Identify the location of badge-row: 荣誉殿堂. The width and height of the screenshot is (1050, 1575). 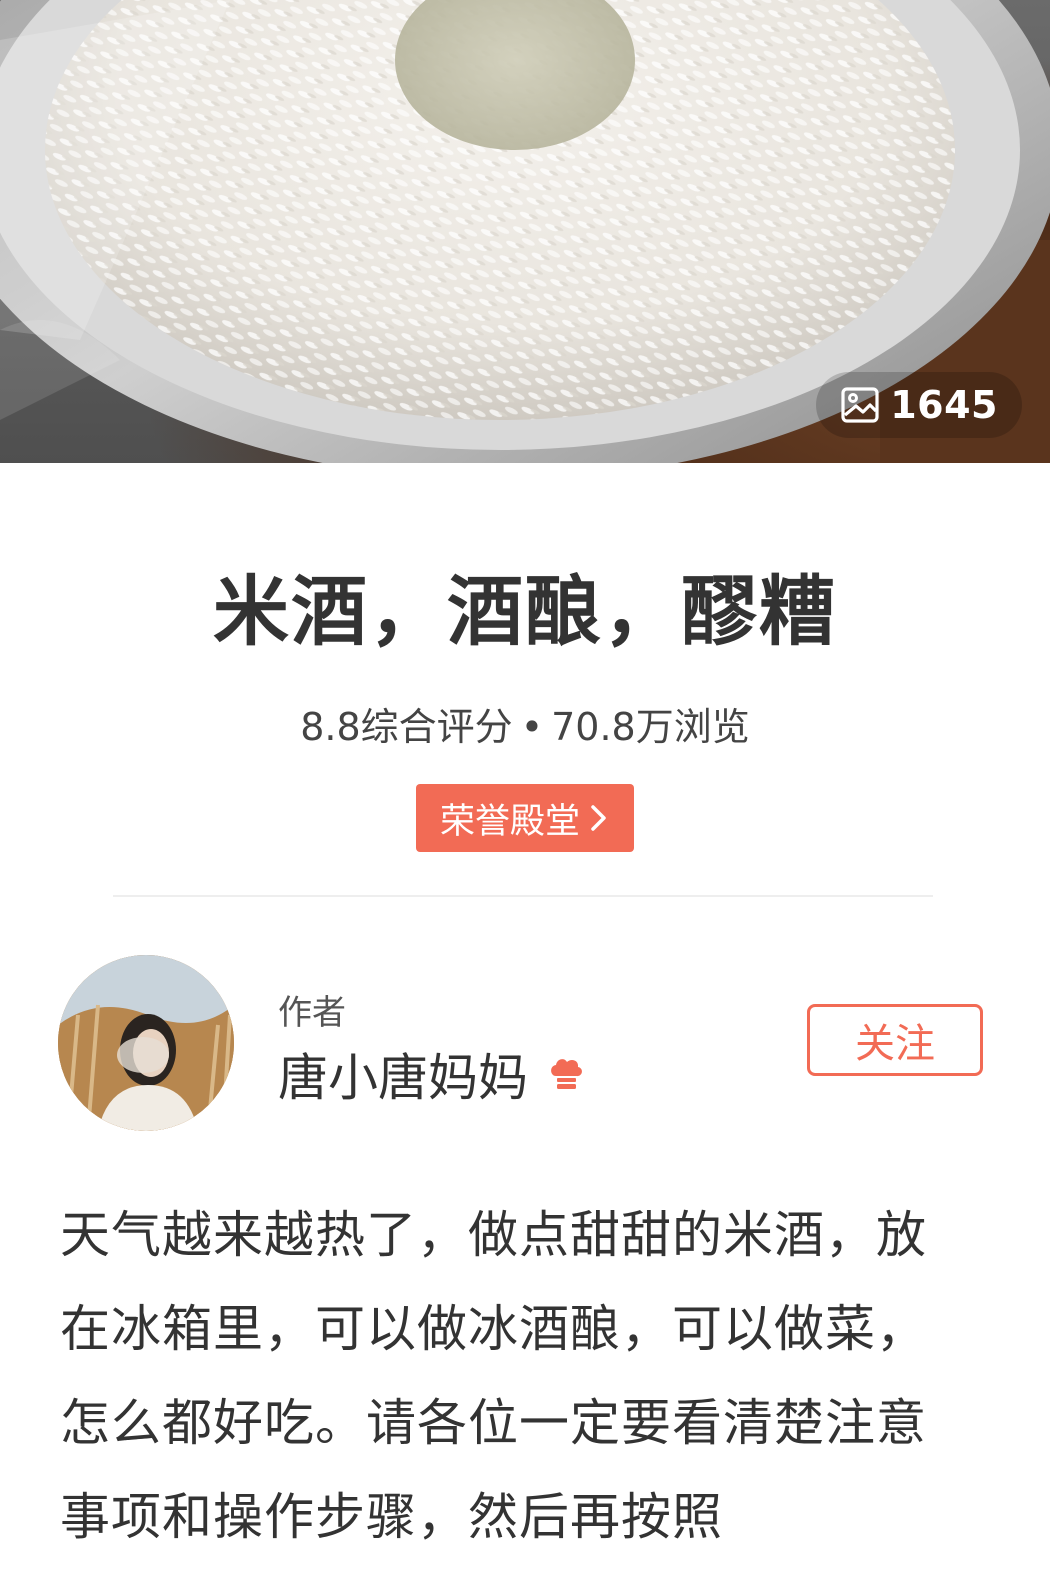
(525, 818).